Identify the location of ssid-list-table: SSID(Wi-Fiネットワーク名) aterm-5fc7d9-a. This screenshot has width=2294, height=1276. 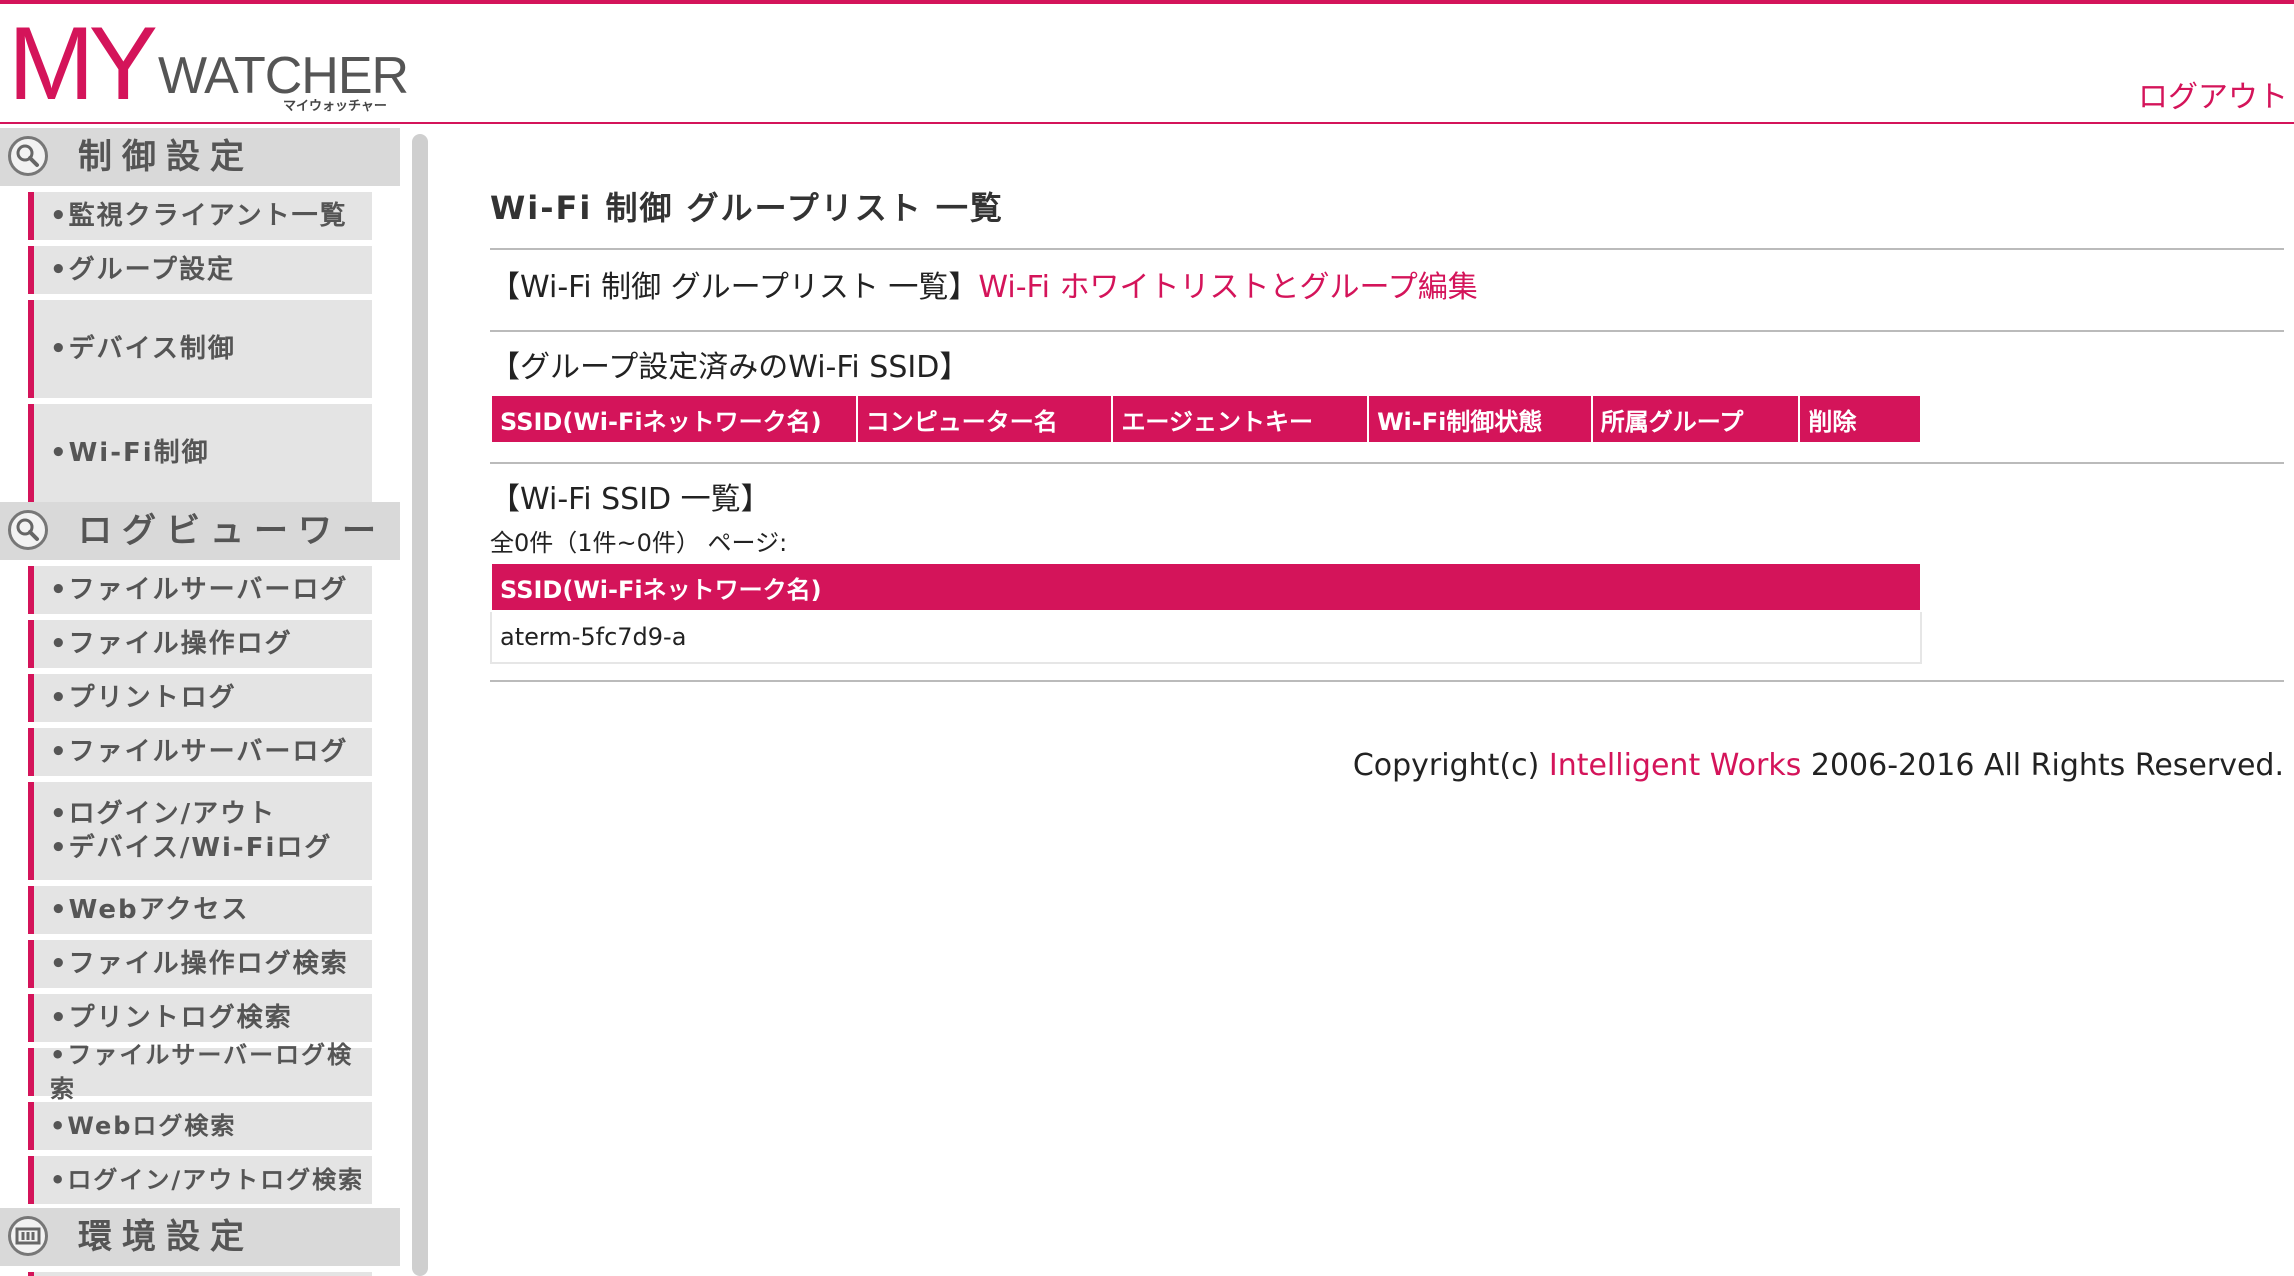
(1206, 613).